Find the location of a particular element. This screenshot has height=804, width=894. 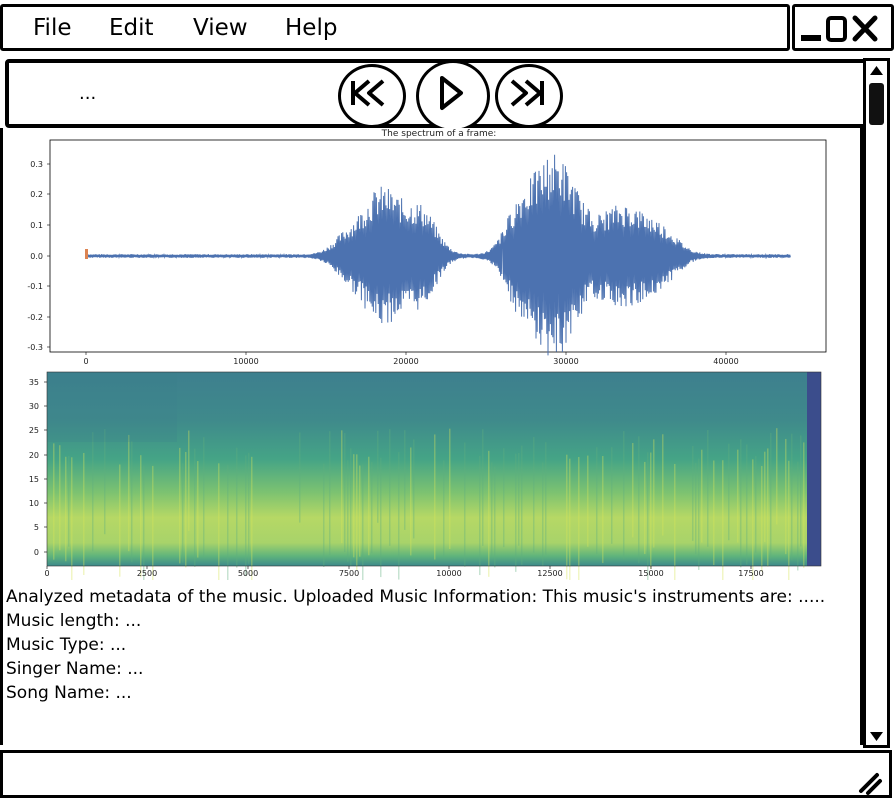

spectrogram-xtick-label: 2500 is located at coordinates (147, 573).